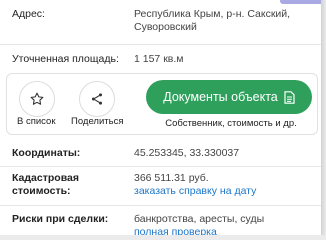  Describe the element at coordinates (65, 59) in the screenshot. I see `area-label: Уточненная площадь:` at that location.